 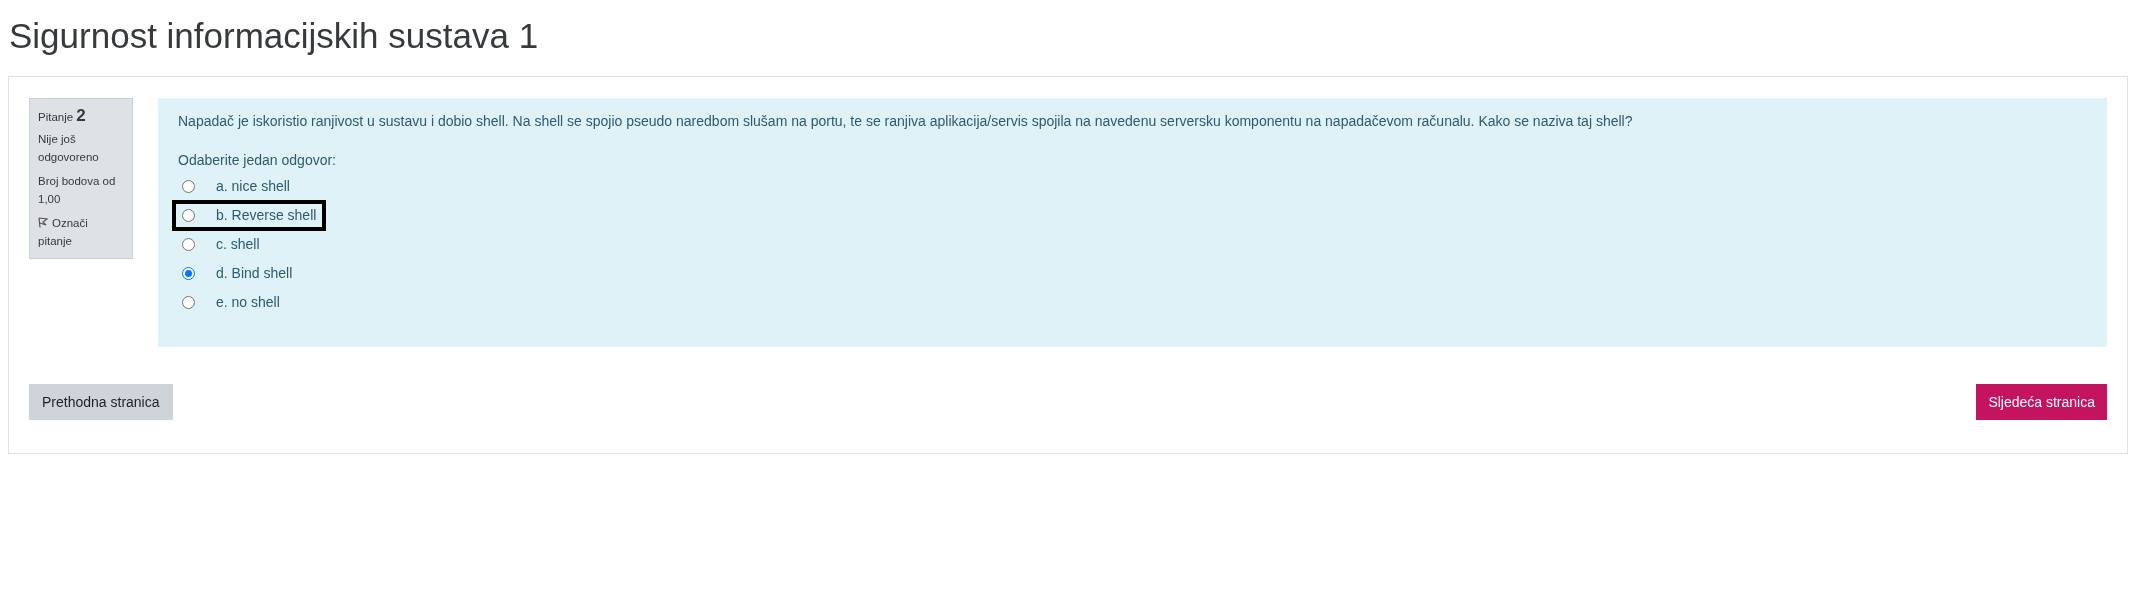 I want to click on page-title: Sigurnost informacijskih sustava 1, so click(x=274, y=36).